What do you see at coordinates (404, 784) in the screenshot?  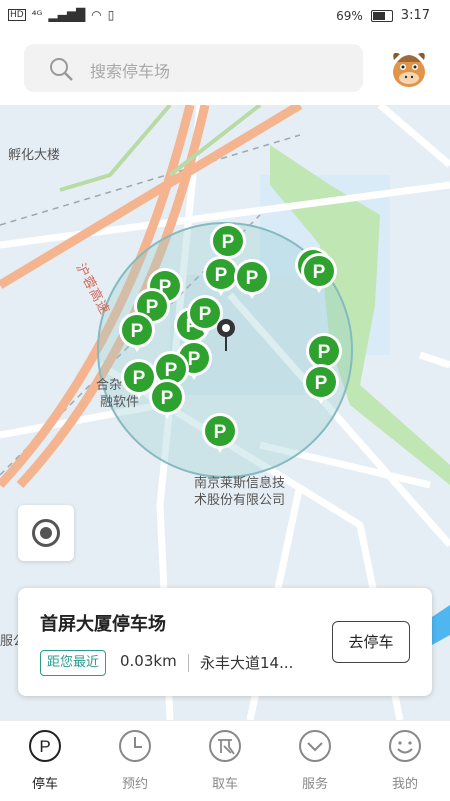 I see `tab-label: 我的` at bounding box center [404, 784].